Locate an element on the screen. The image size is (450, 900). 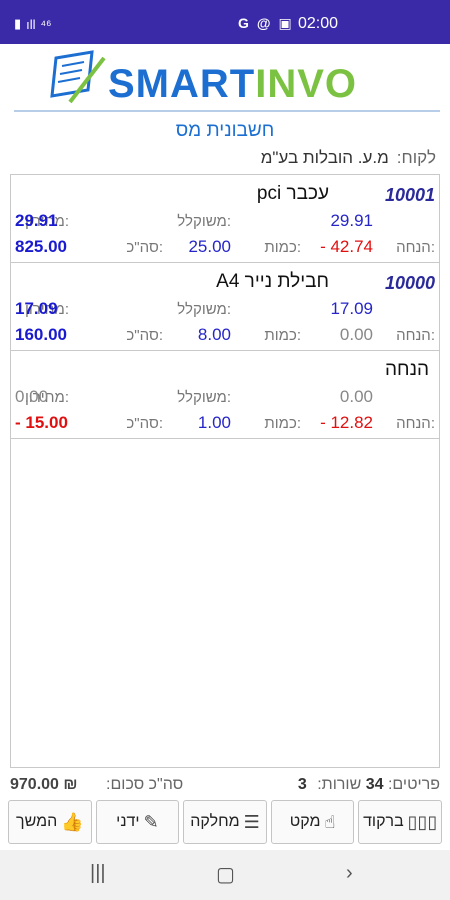
discount-value: 0.00 is located at coordinates (356, 334).